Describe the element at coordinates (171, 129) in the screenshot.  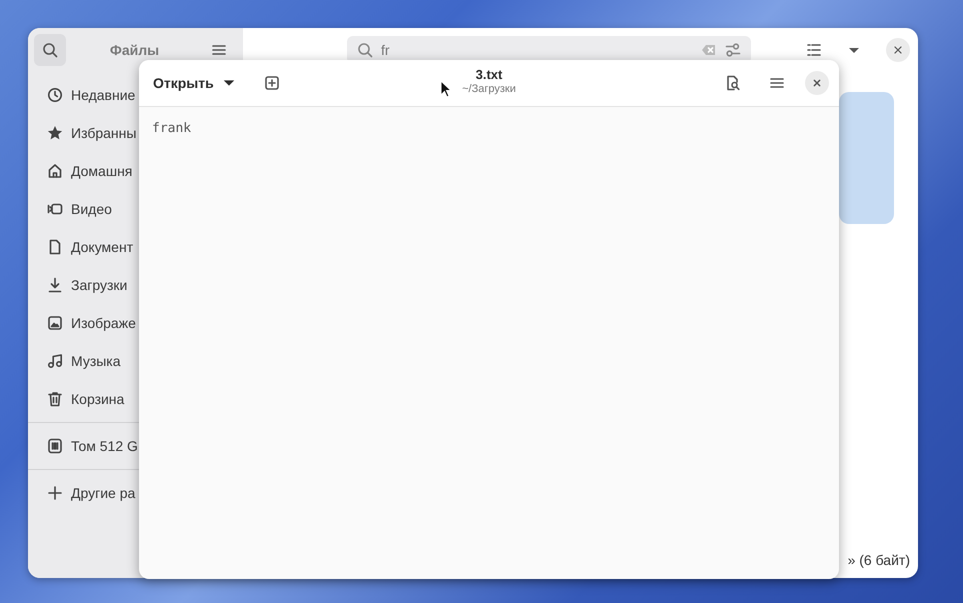
I see `text-content: frank` at that location.